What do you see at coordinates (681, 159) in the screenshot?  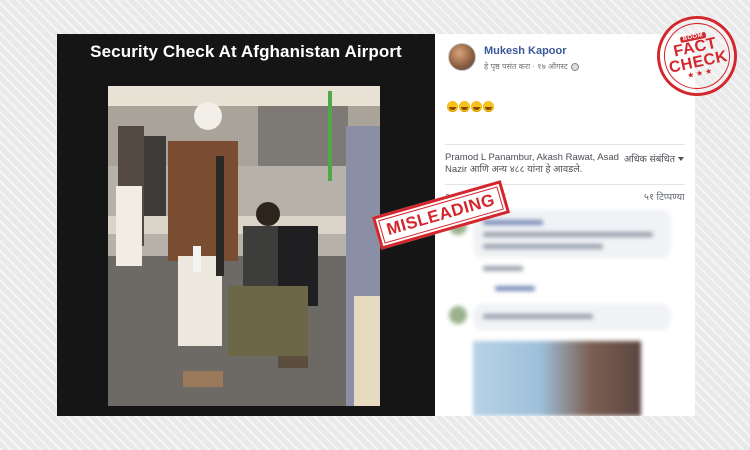 I see `chevron-down-icon` at bounding box center [681, 159].